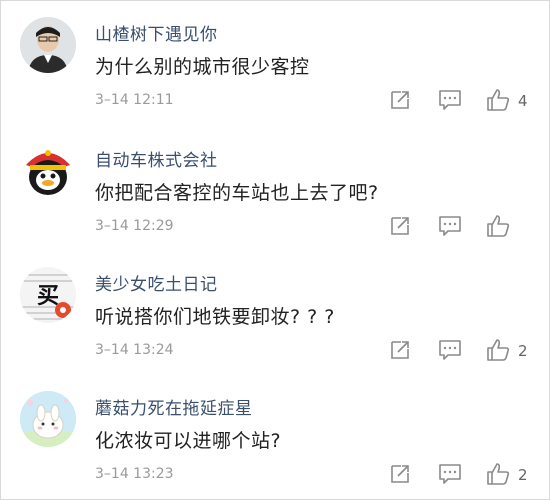  I want to click on timestamp: 3–14 12:11, so click(134, 100).